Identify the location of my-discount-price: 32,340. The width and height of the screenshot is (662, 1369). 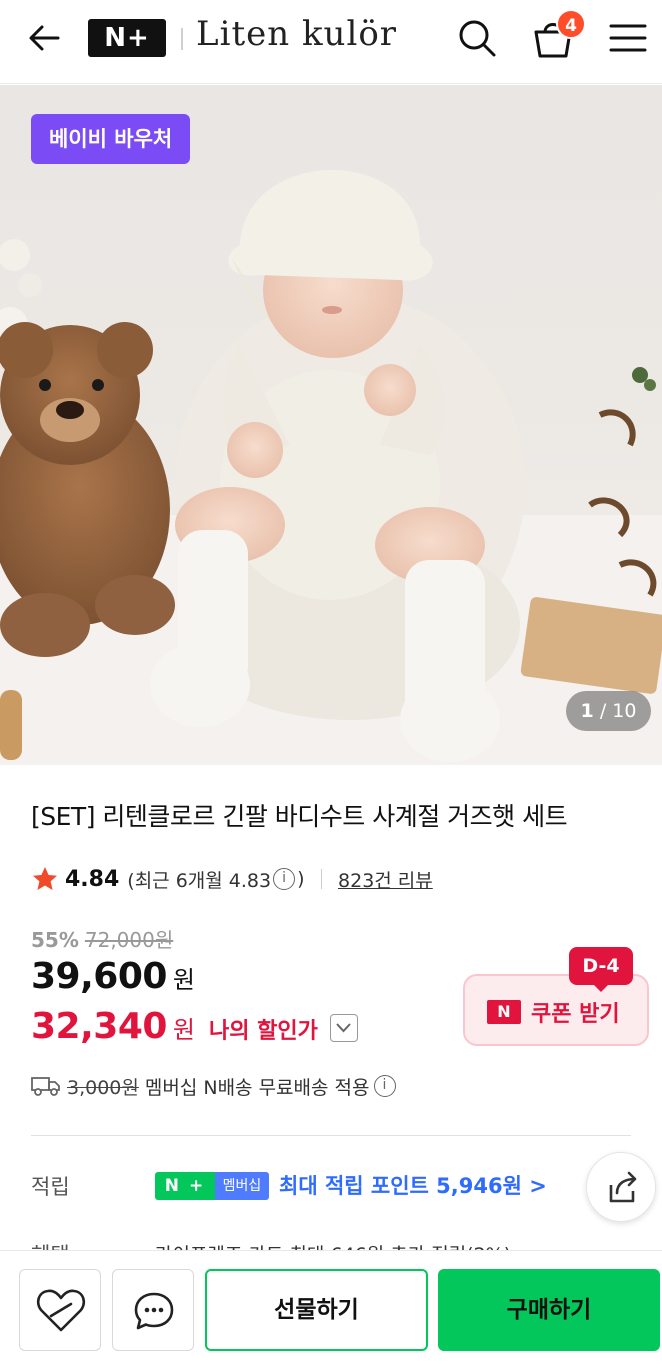
(99, 1026).